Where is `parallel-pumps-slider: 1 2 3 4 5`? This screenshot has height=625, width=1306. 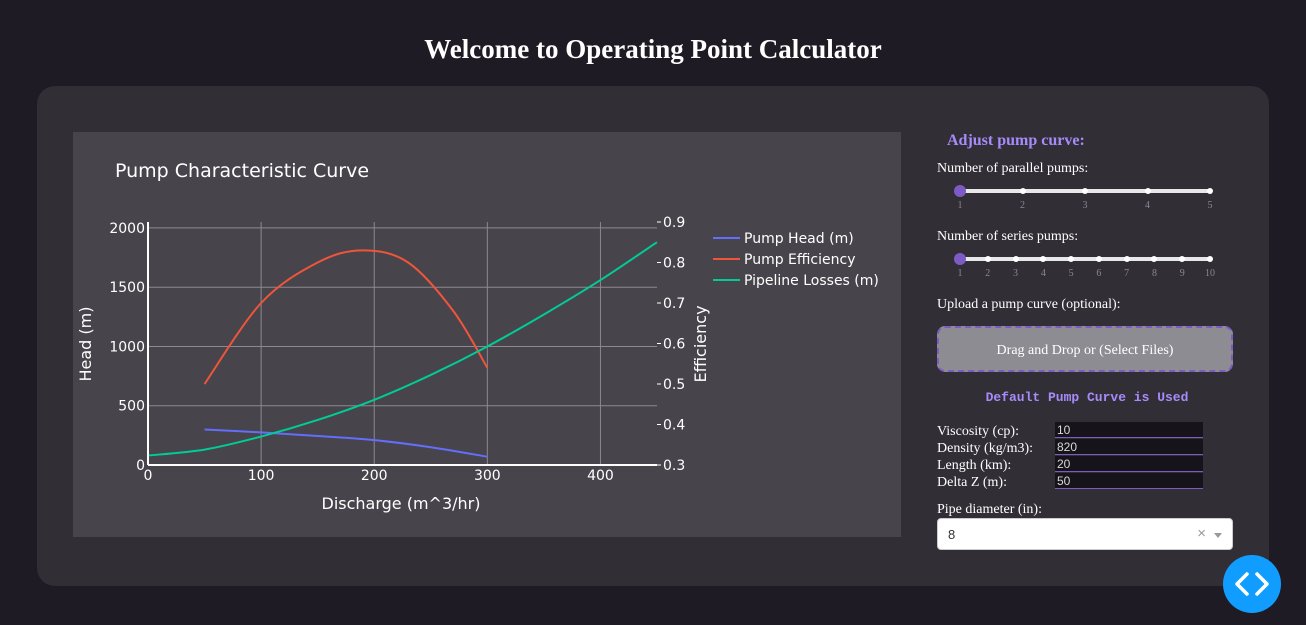 parallel-pumps-slider: 1 2 3 4 5 is located at coordinates (1083, 199).